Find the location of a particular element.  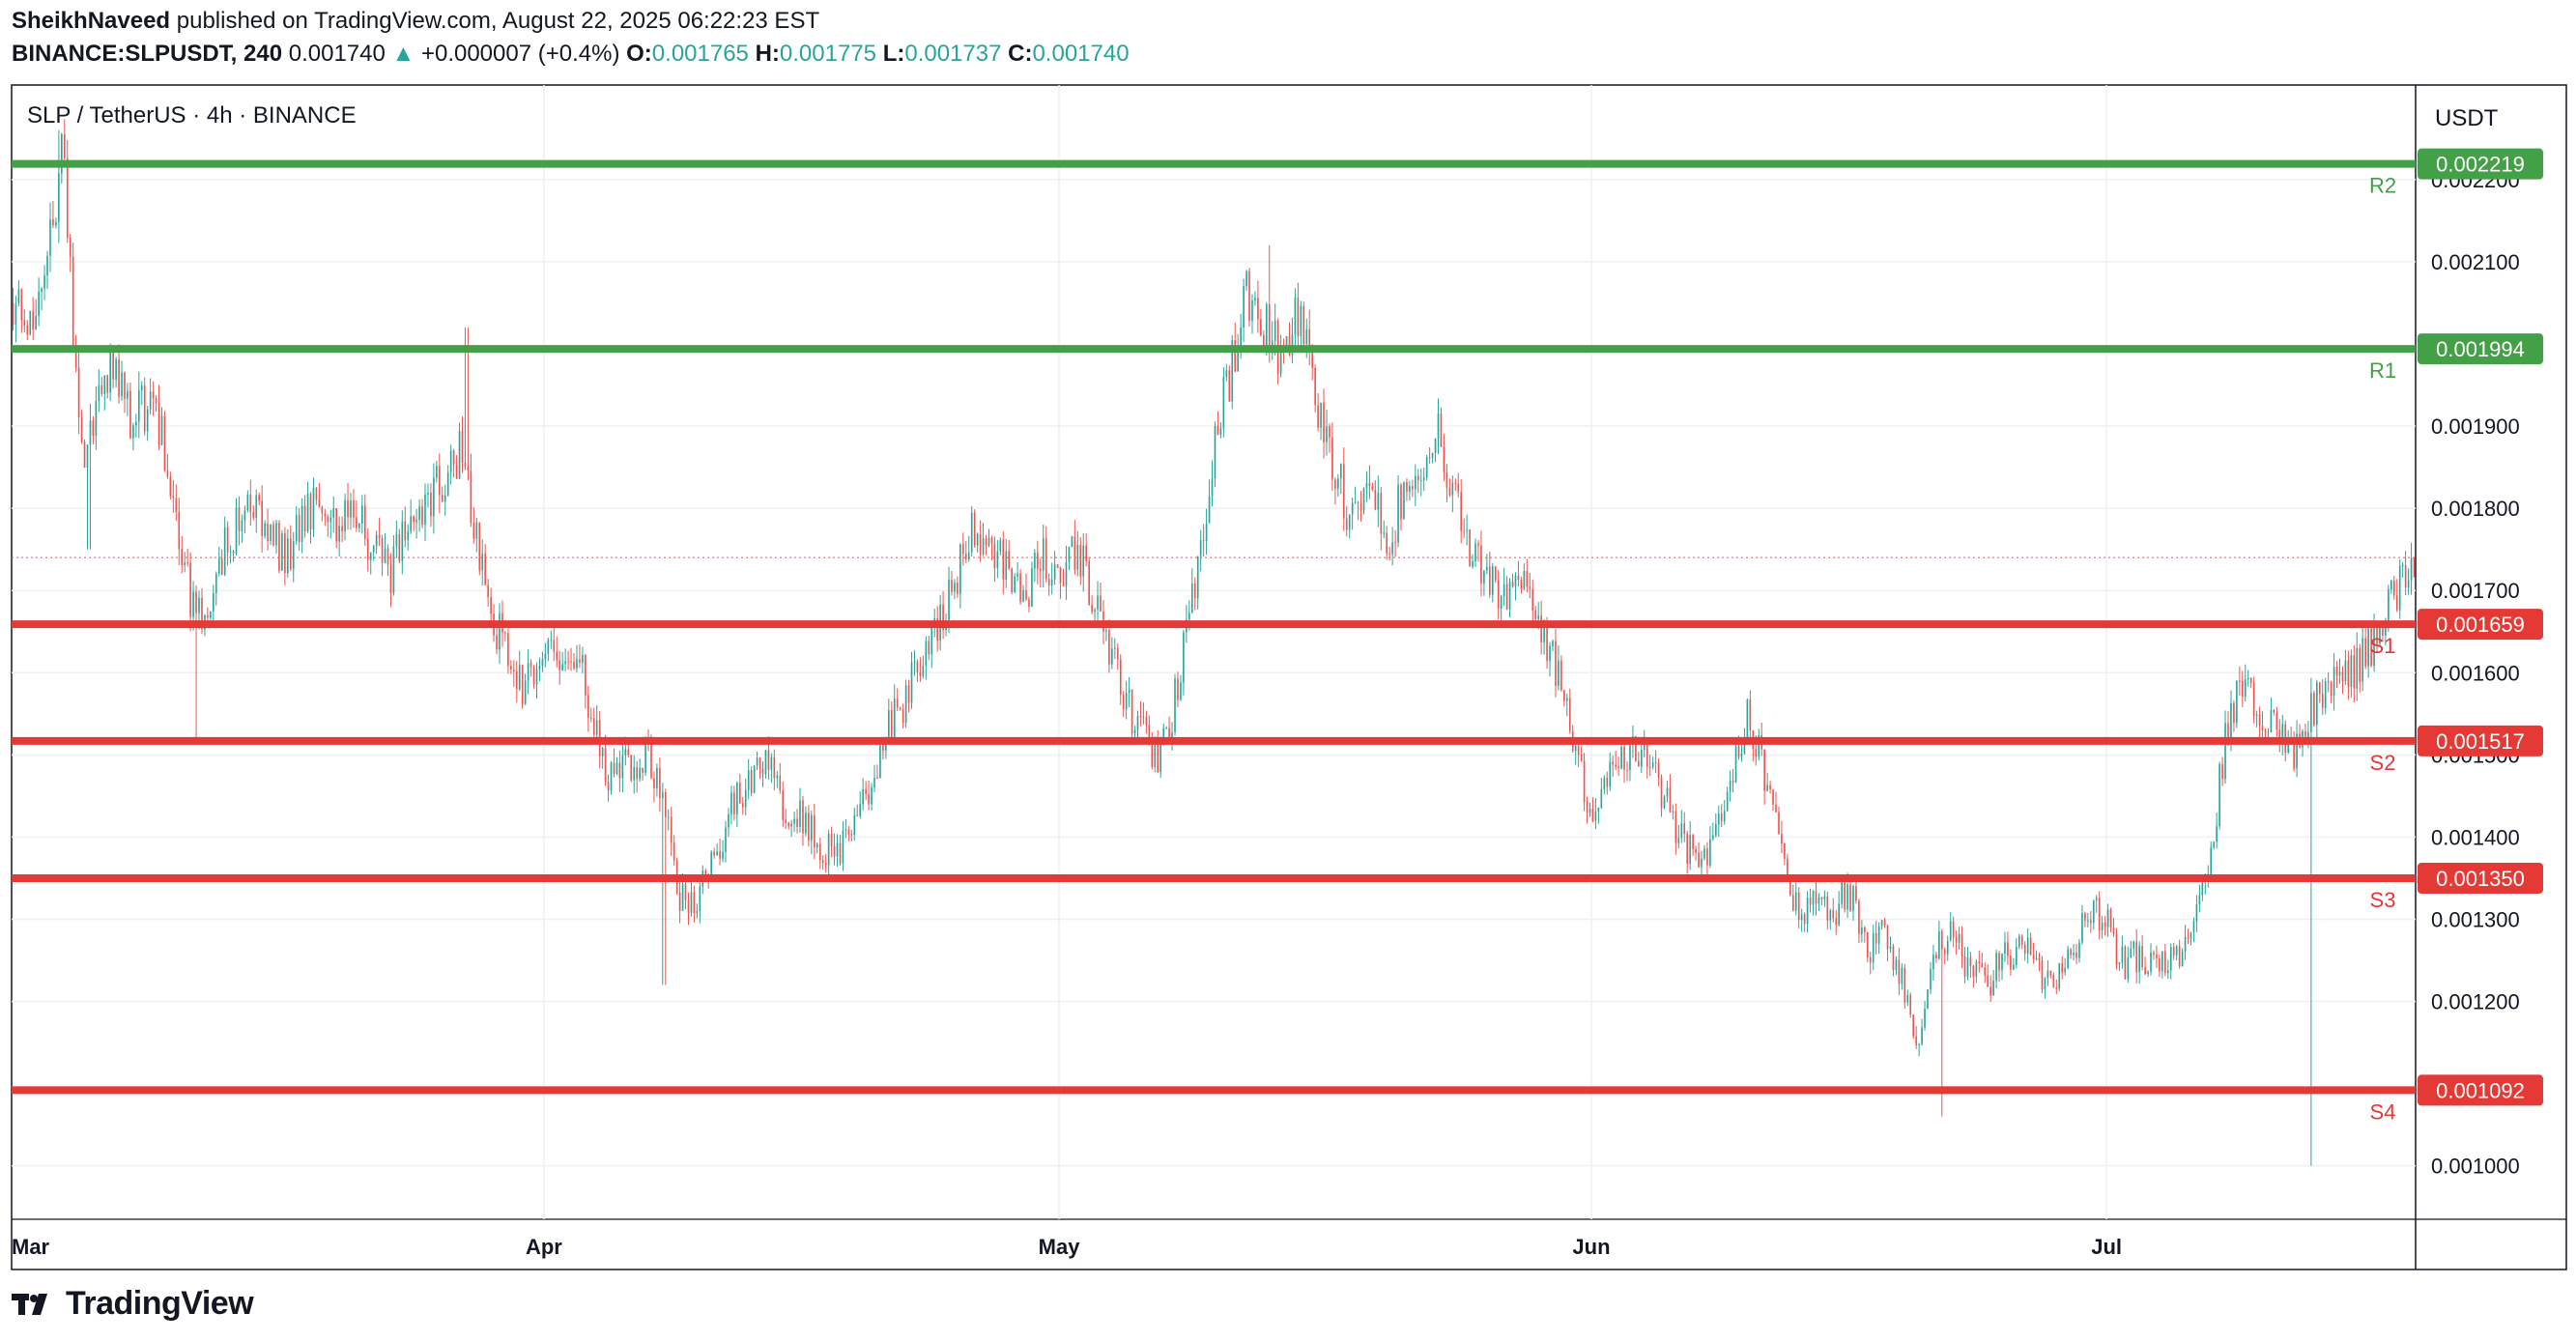

x-tick-label: Jul is located at coordinates (2106, 1247).